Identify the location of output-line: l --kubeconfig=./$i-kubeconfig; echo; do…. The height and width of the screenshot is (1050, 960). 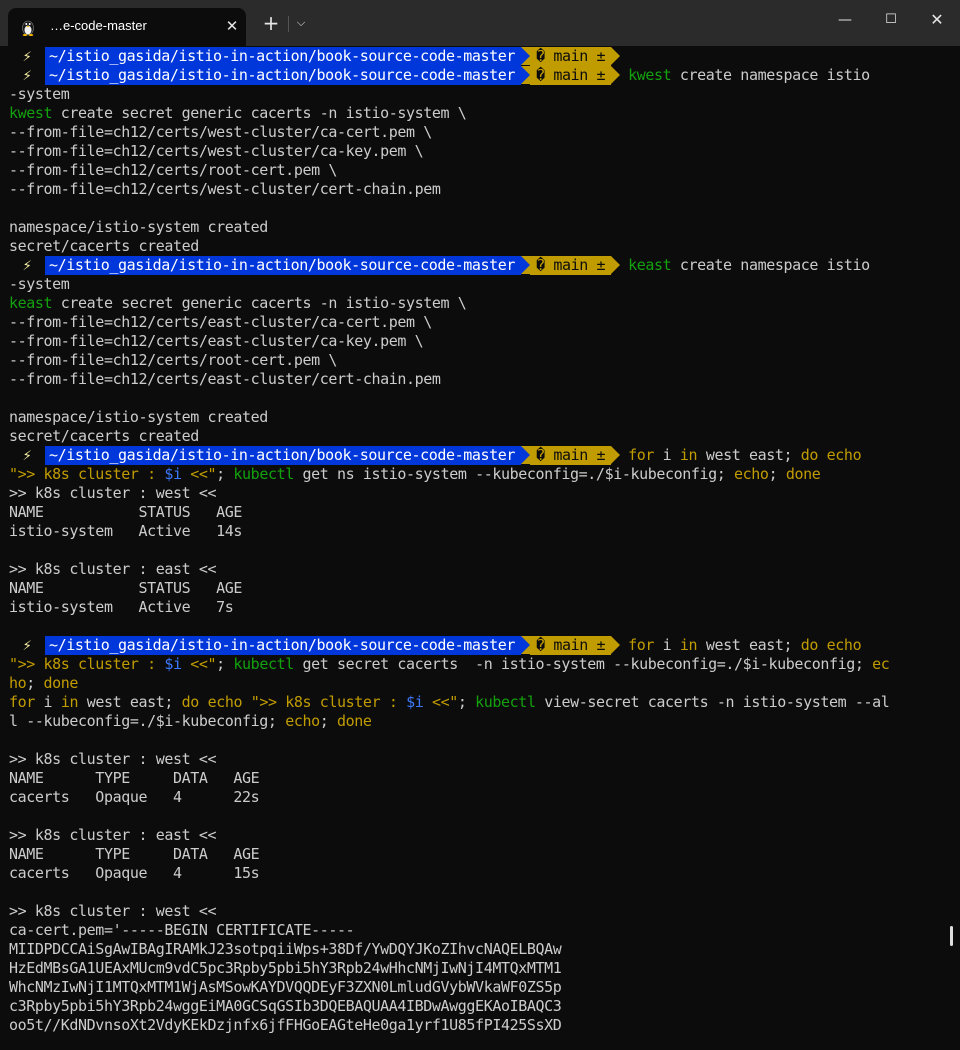
(480, 721).